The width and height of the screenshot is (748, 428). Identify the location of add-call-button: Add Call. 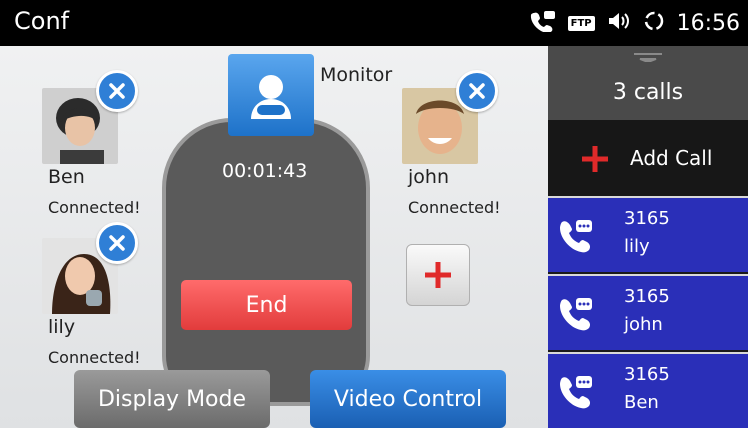
(648, 158).